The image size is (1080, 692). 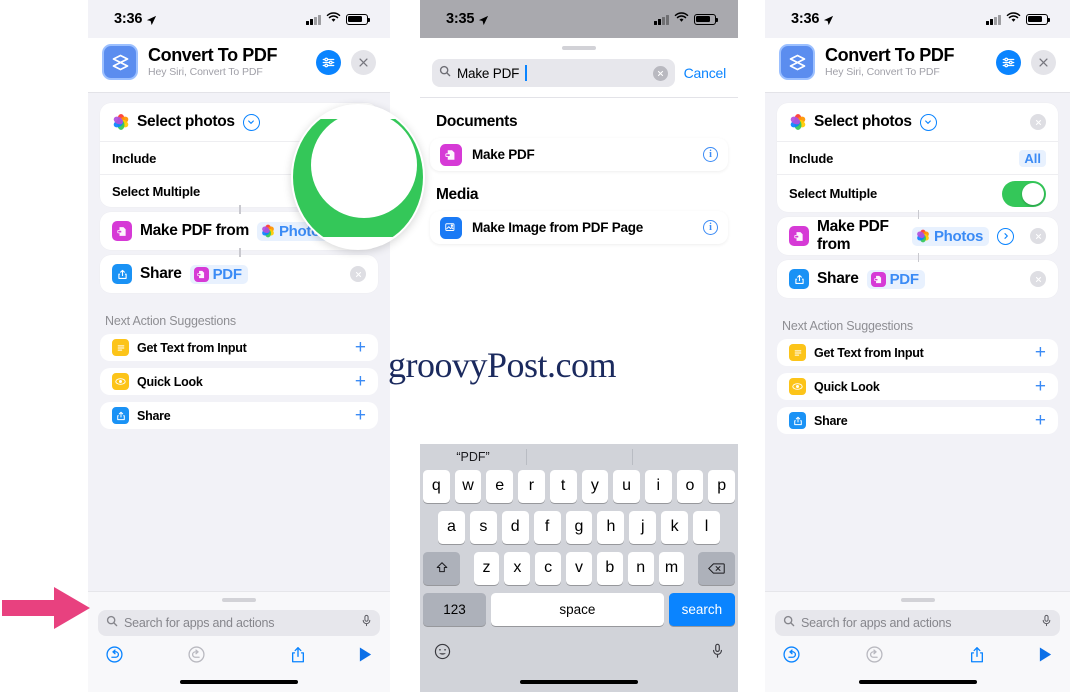 I want to click on key-r: r, so click(x=531, y=486).